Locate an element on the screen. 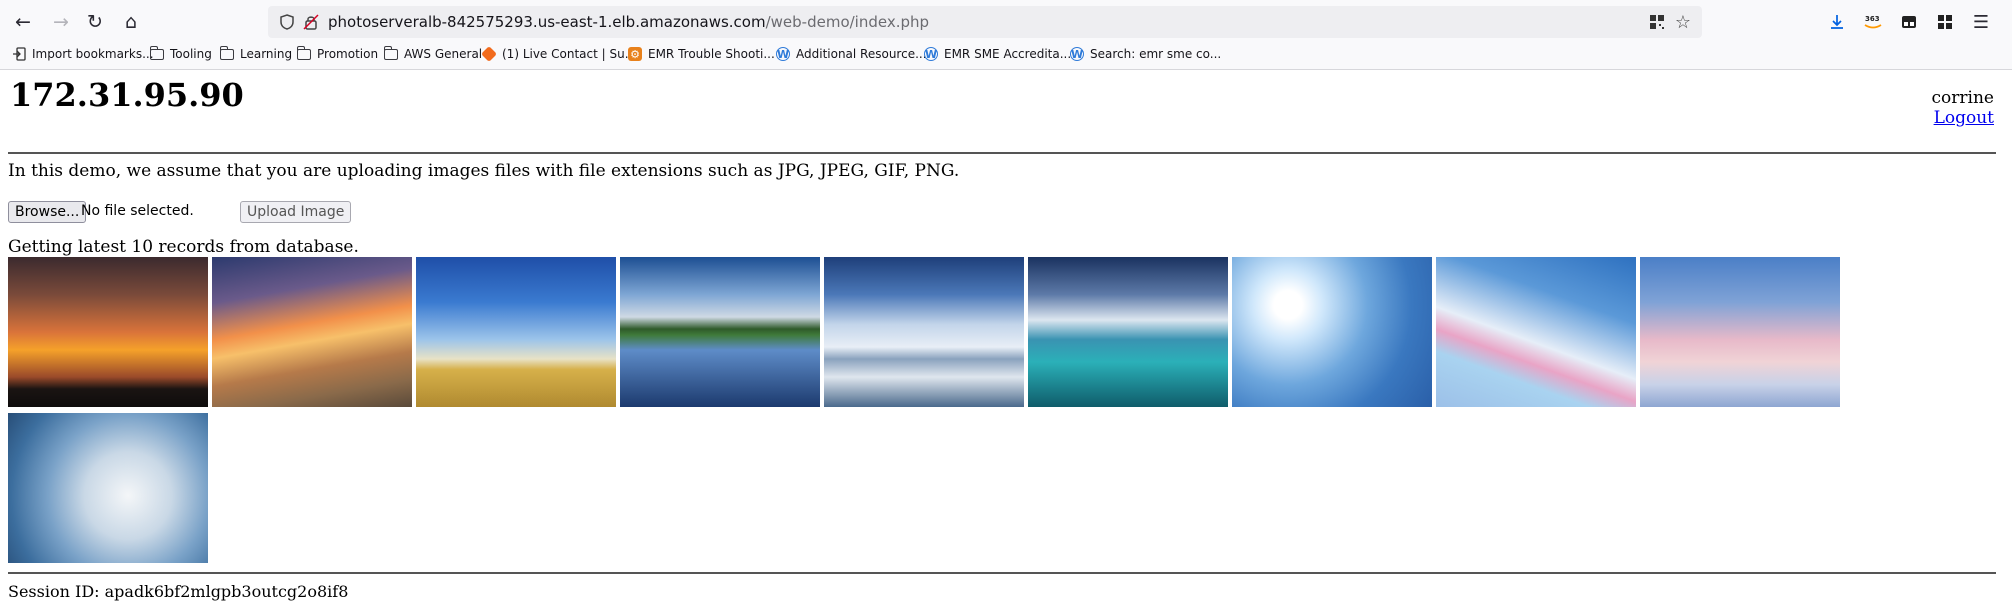 The image size is (2012, 614). forward-icon: → is located at coordinates (61, 22).